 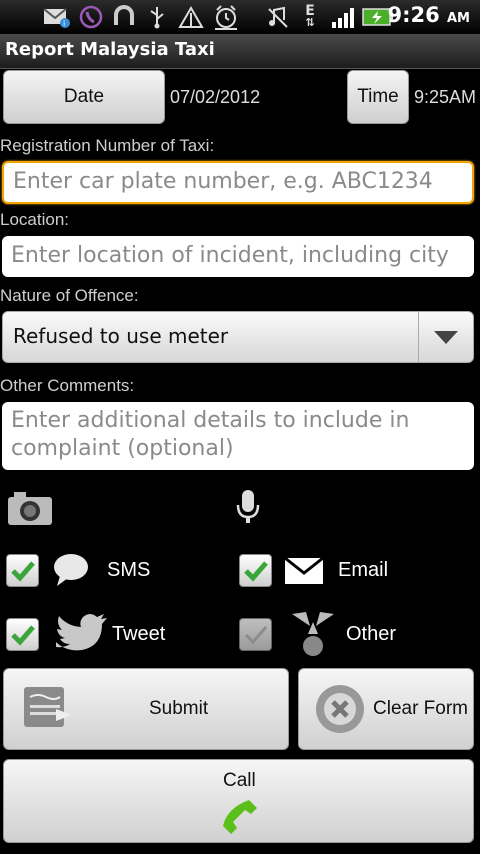 What do you see at coordinates (80, 634) in the screenshot?
I see `twitter-bird-icon` at bounding box center [80, 634].